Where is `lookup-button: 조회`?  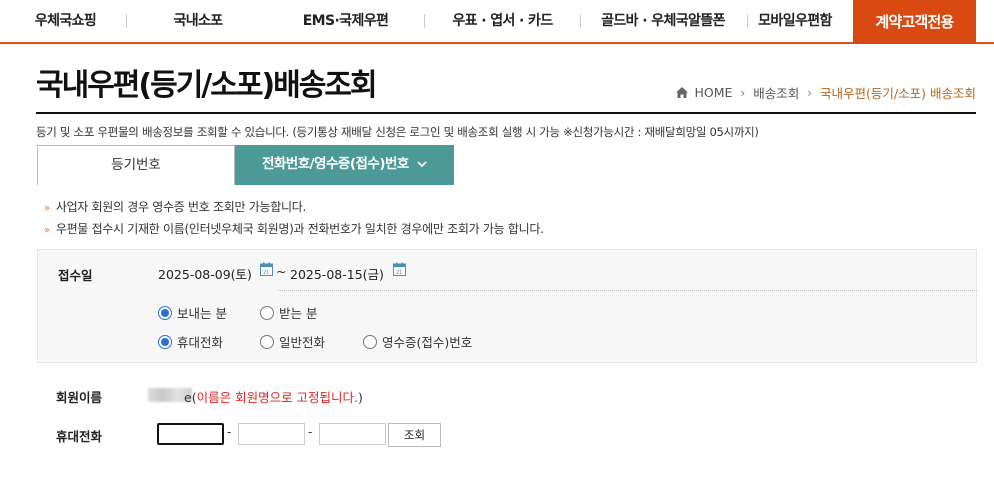
lookup-button: 조회 is located at coordinates (414, 435).